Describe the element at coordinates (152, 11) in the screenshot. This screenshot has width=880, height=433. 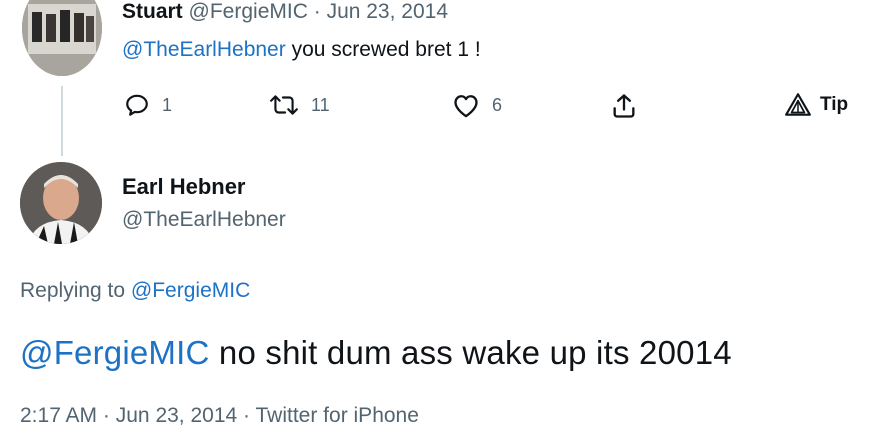
I see `reply-author-name: Stuart` at that location.